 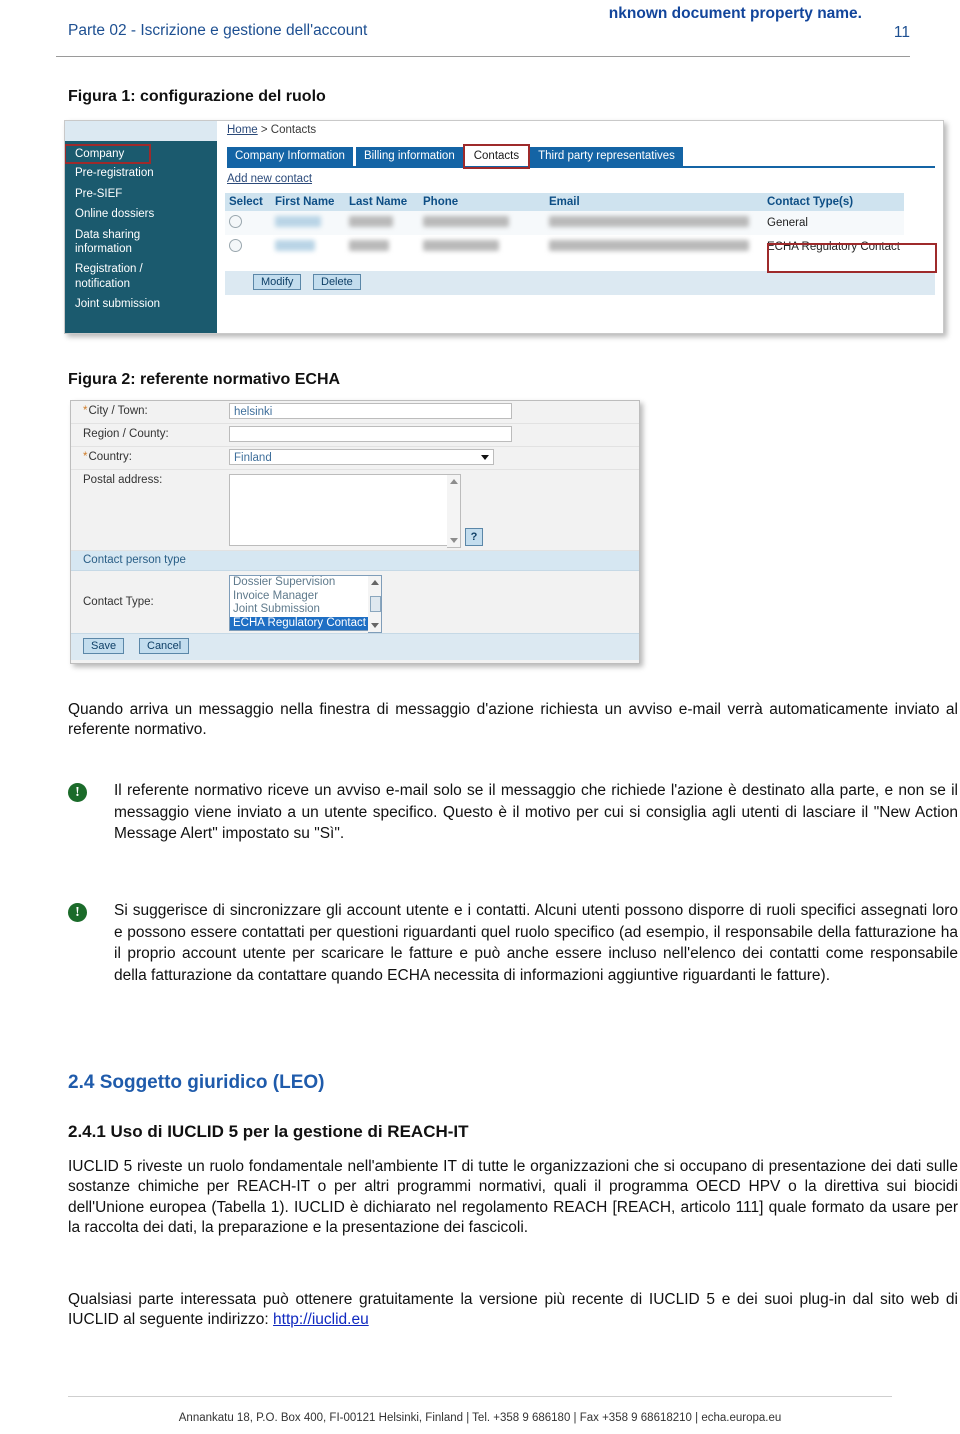 I want to click on table-row: ECHA Regulatory Contact, so click(x=564, y=247).